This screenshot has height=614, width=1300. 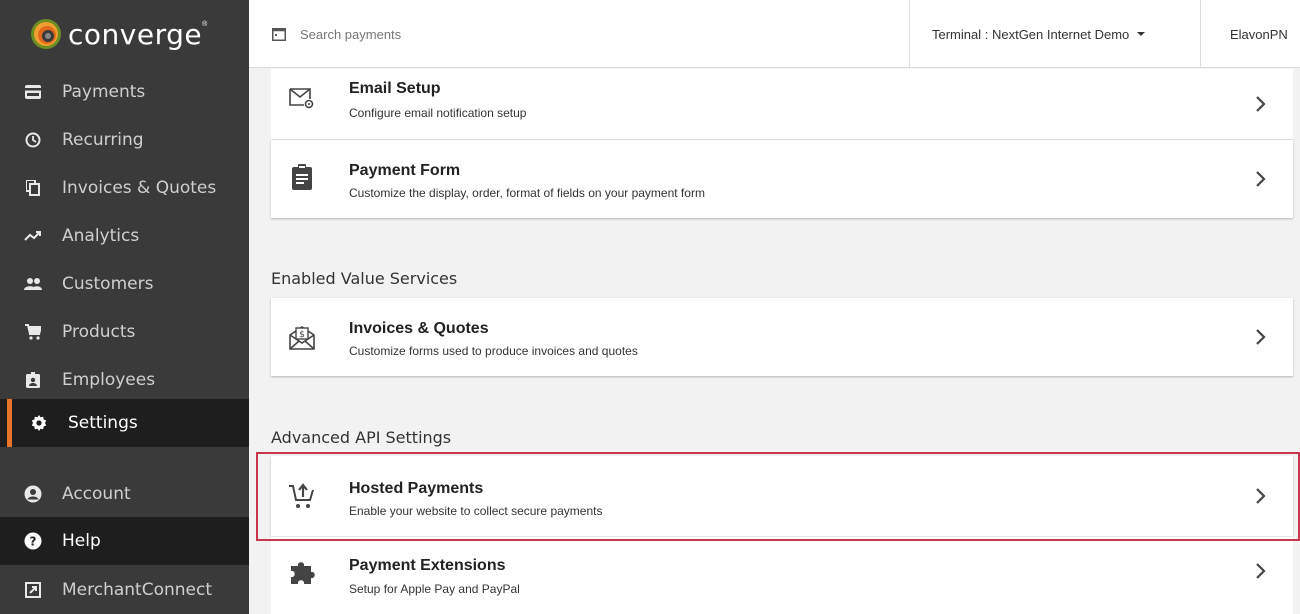 I want to click on sidebar-item-label: Analytics, so click(x=101, y=236).